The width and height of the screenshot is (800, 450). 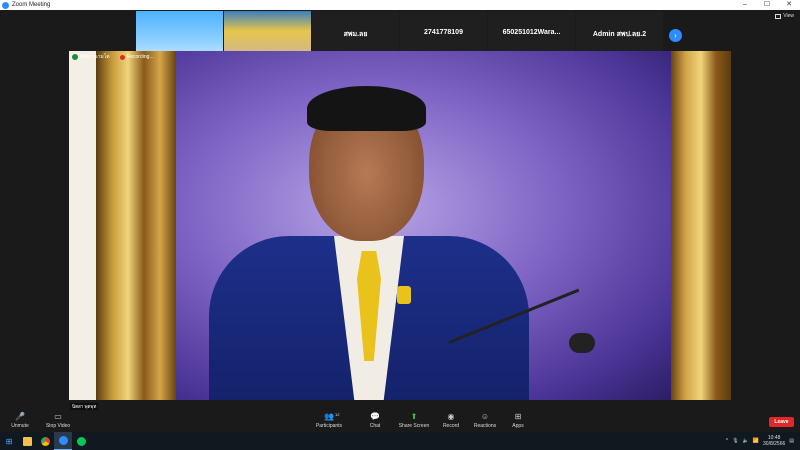 What do you see at coordinates (329, 416) in the screenshot?
I see `participants-icon: 👥` at bounding box center [329, 416].